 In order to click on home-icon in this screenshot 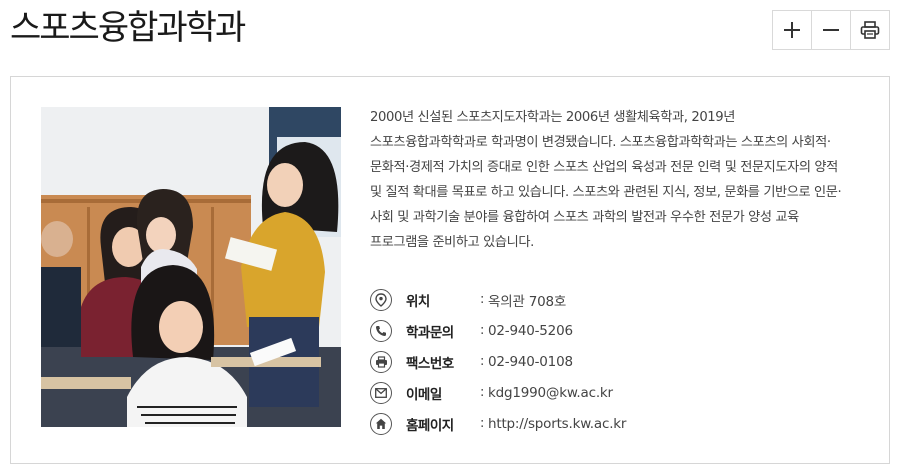, I will do `click(381, 423)`.